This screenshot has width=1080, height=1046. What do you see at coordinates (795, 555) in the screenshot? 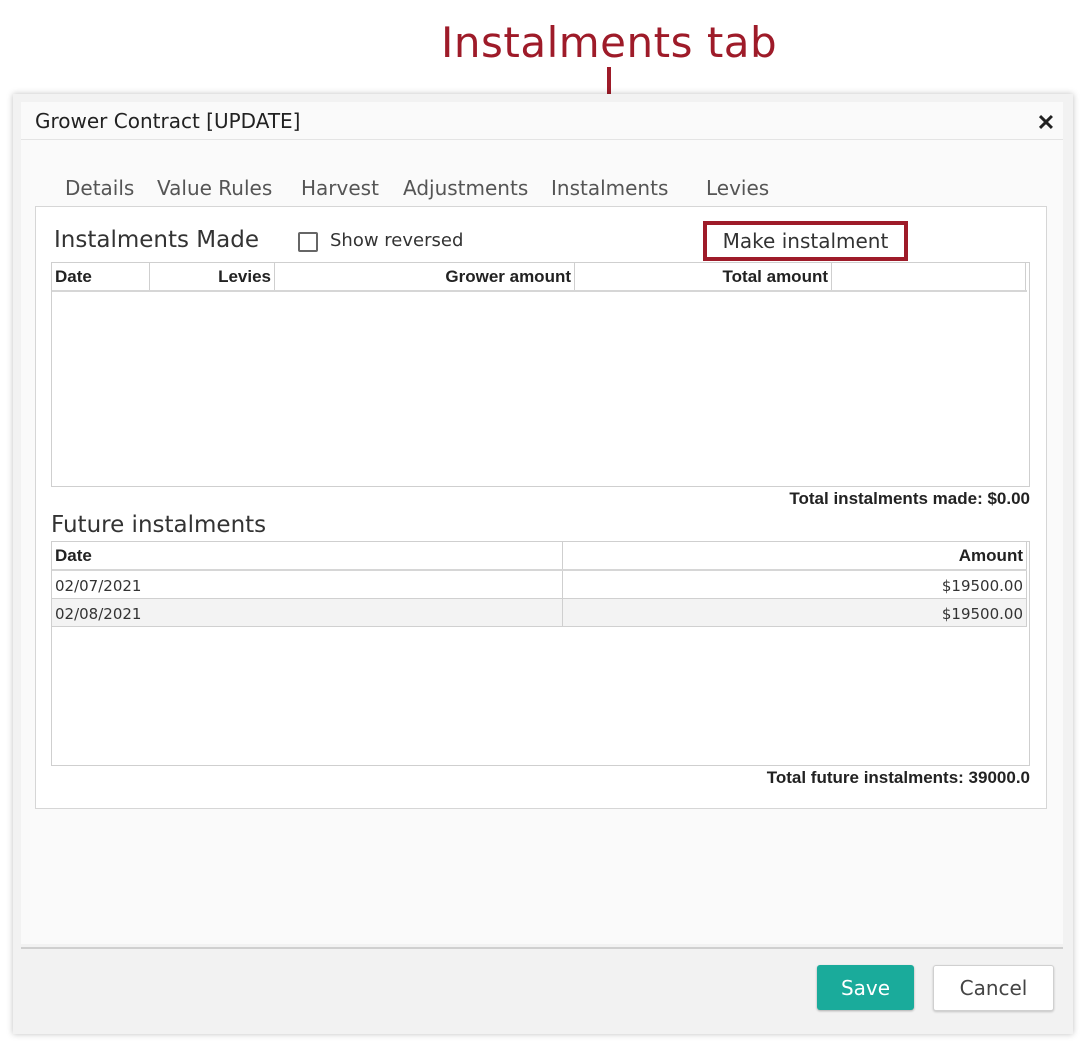
I see `column-header-amount: Amount` at bounding box center [795, 555].